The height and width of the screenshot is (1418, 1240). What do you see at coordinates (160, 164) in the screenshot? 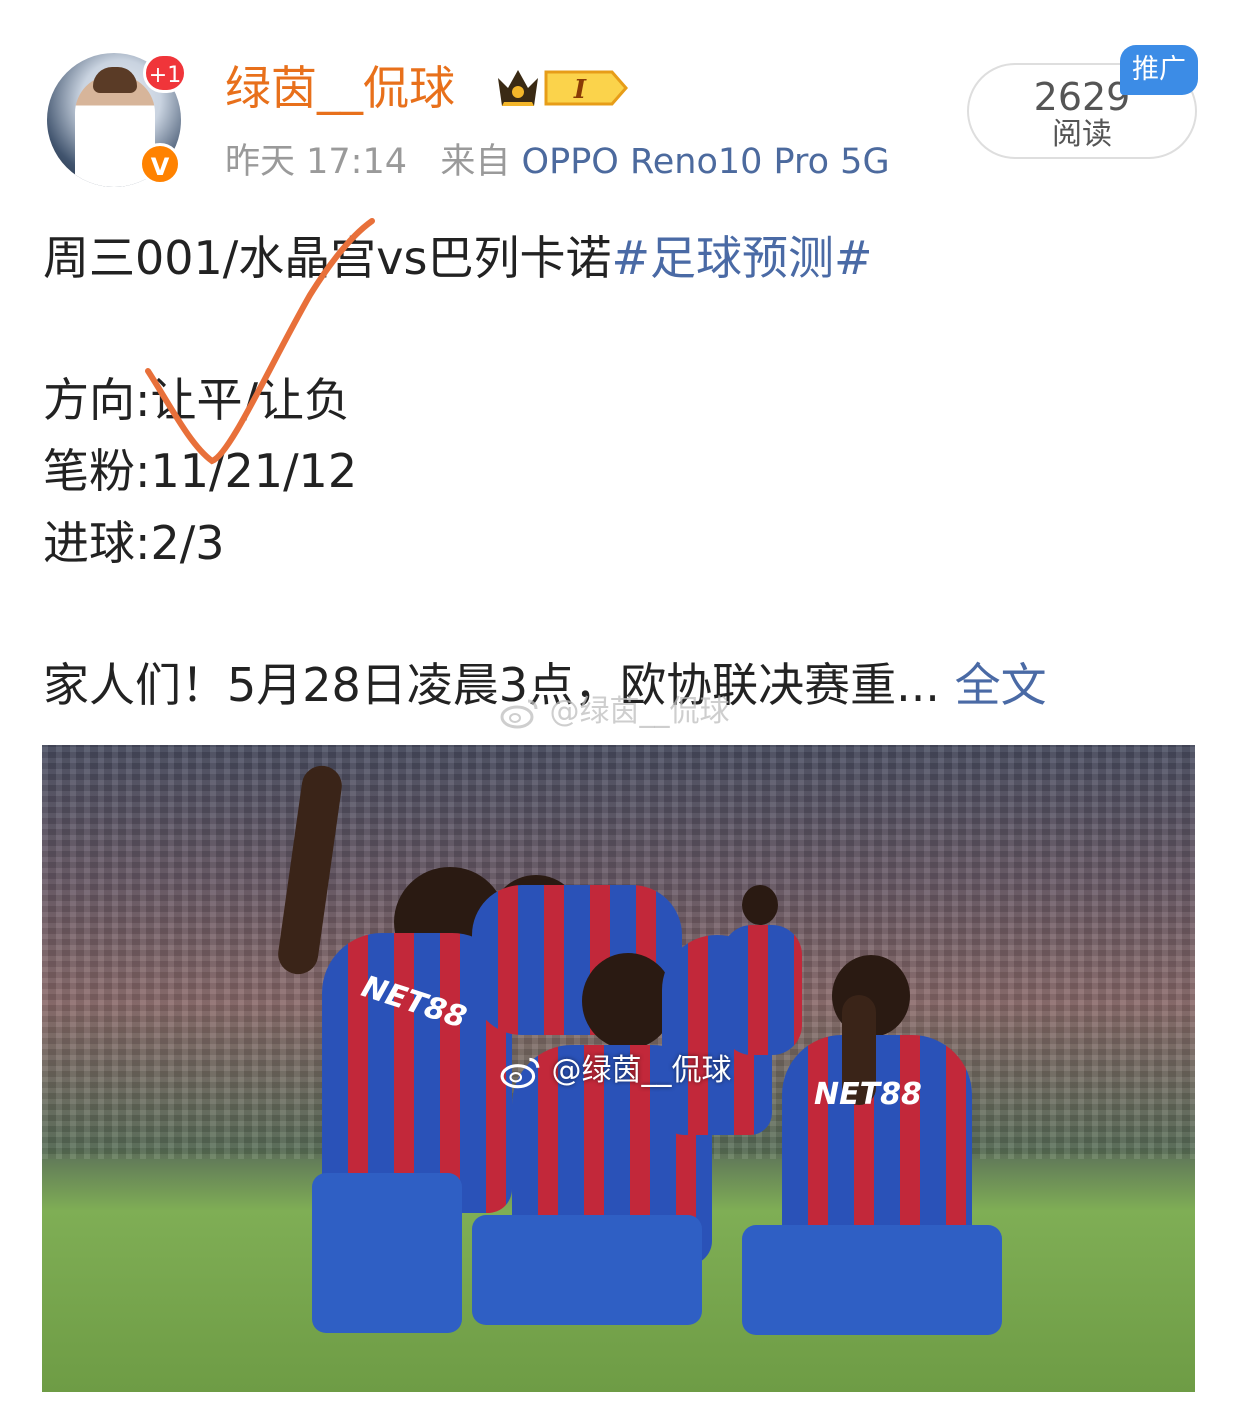
I see `verified-icon: V` at bounding box center [160, 164].